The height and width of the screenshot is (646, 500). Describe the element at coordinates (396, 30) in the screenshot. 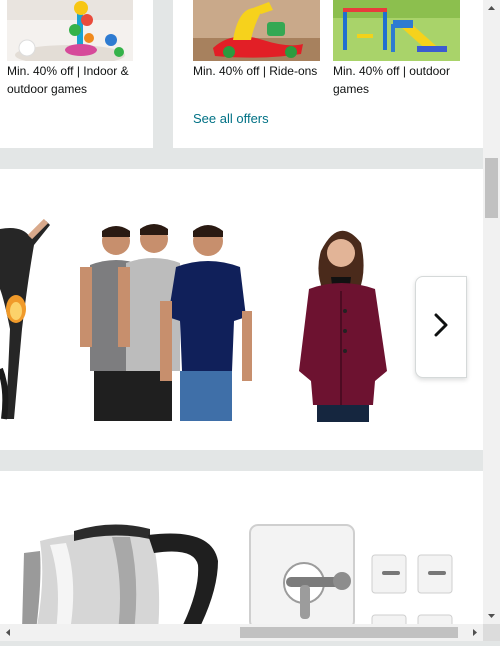

I see `outdoor-games-image` at that location.